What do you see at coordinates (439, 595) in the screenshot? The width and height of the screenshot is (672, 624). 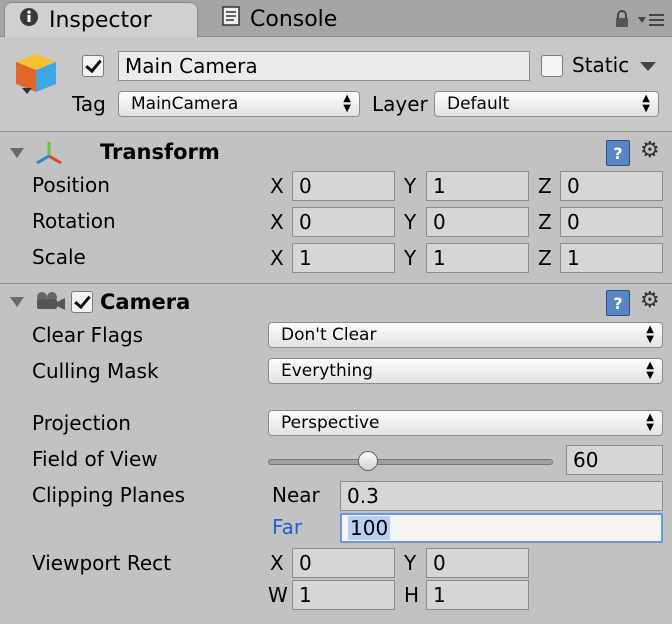 I see `viewport-h-value: 1` at bounding box center [439, 595].